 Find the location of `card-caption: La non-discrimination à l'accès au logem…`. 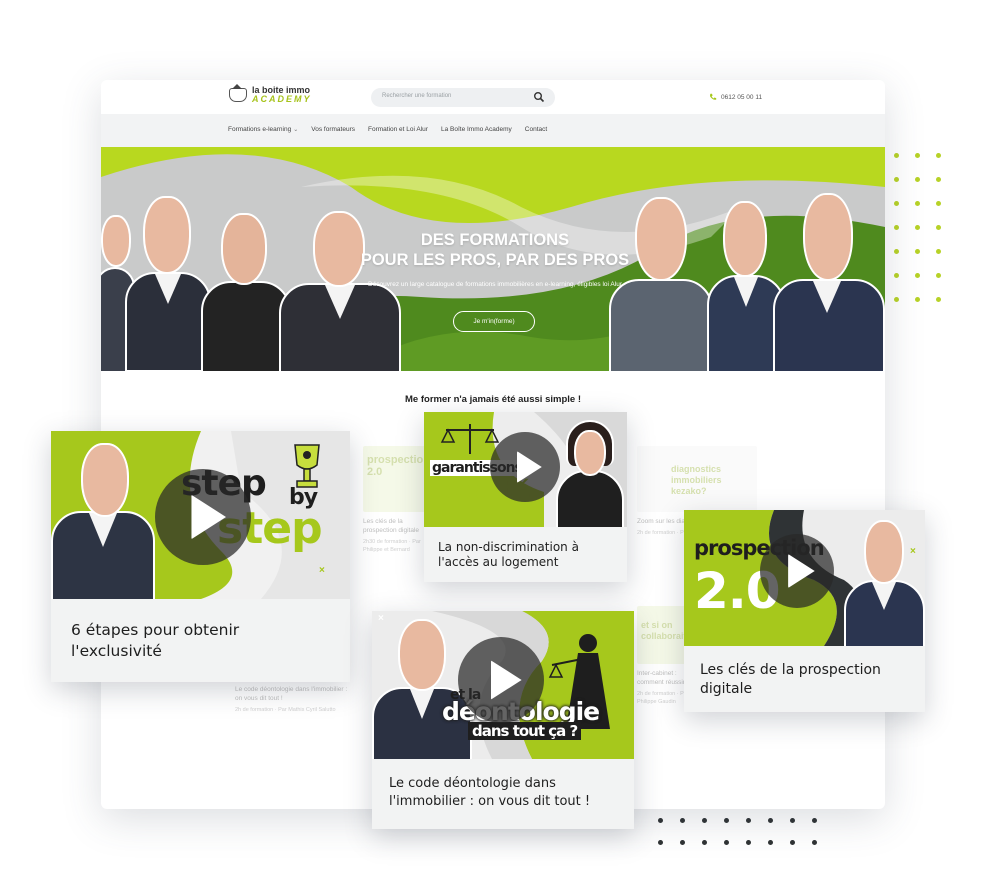

card-caption: La non-discrimination à l'accès au logem… is located at coordinates (525, 554).